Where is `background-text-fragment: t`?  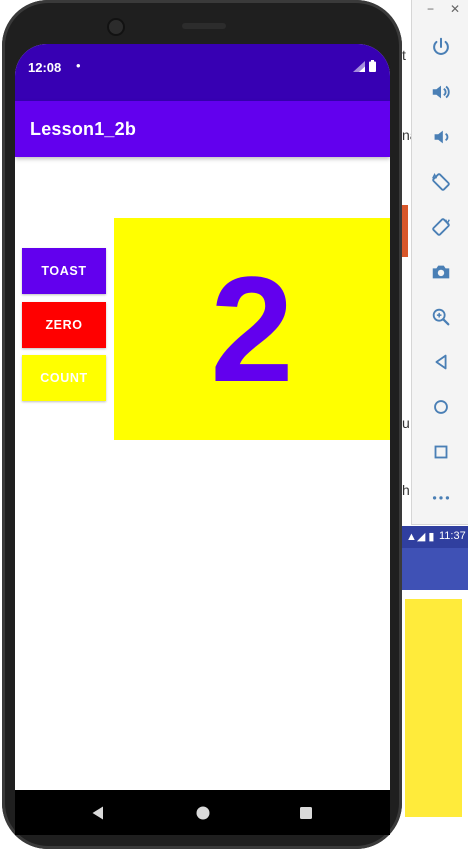
background-text-fragment: t is located at coordinates (404, 55).